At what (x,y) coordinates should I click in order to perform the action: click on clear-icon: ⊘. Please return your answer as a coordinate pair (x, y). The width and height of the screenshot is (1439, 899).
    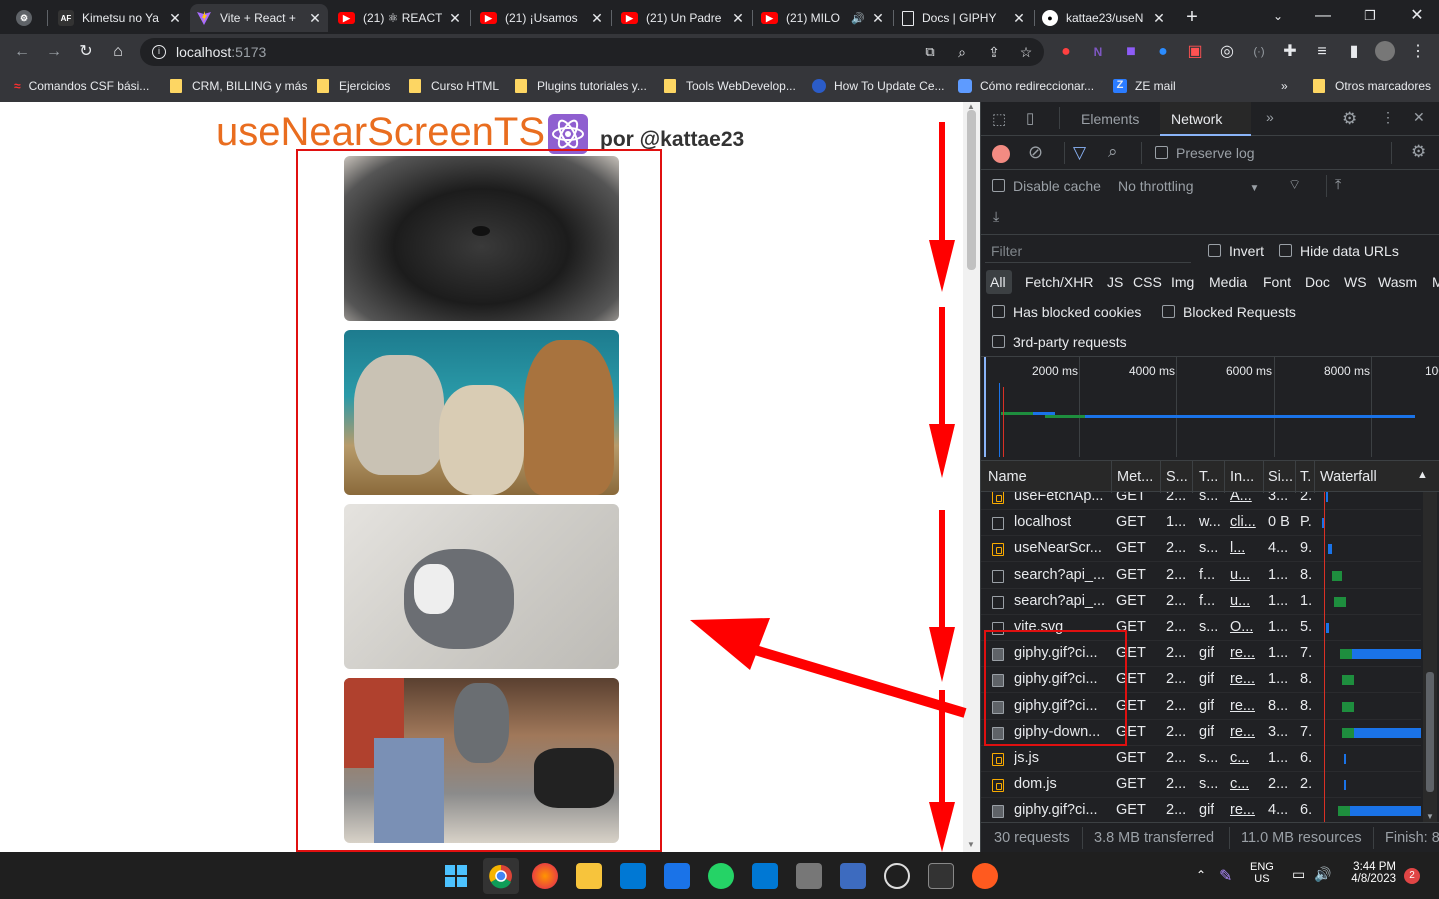
    Looking at the image, I should click on (1035, 152).